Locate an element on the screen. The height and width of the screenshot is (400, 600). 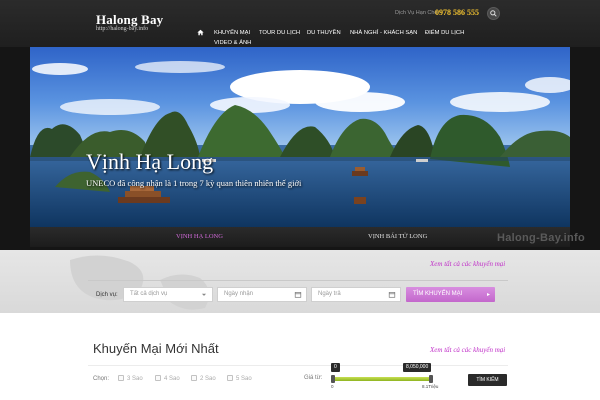
chevron-down-icon is located at coordinates (204, 294).